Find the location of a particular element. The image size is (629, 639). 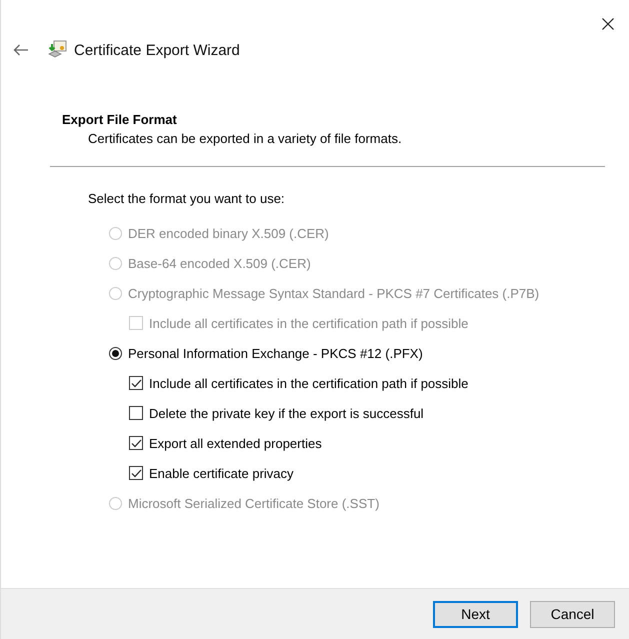

next-button: Next is located at coordinates (475, 614).